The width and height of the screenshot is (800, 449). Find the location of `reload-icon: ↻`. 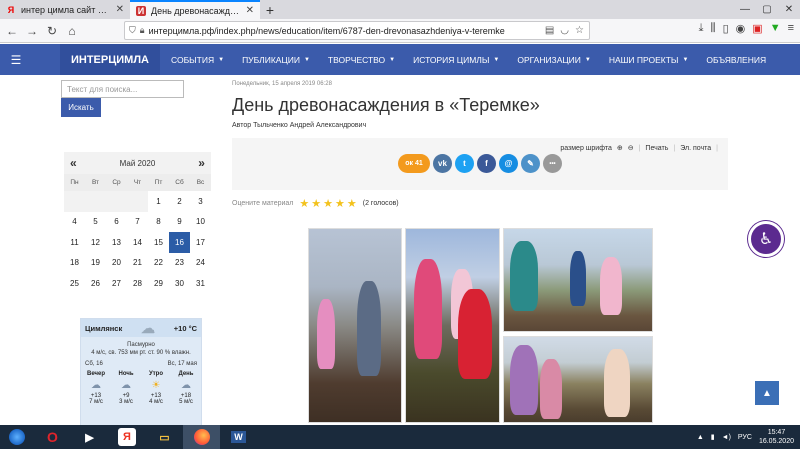

reload-icon: ↻ is located at coordinates (52, 31).